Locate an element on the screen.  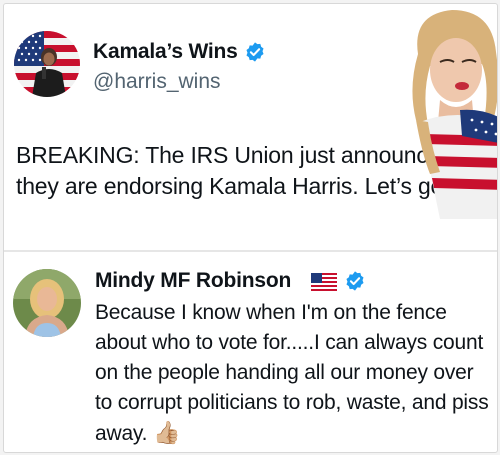
display-name: Mindy MF Robinson is located at coordinates (193, 281).